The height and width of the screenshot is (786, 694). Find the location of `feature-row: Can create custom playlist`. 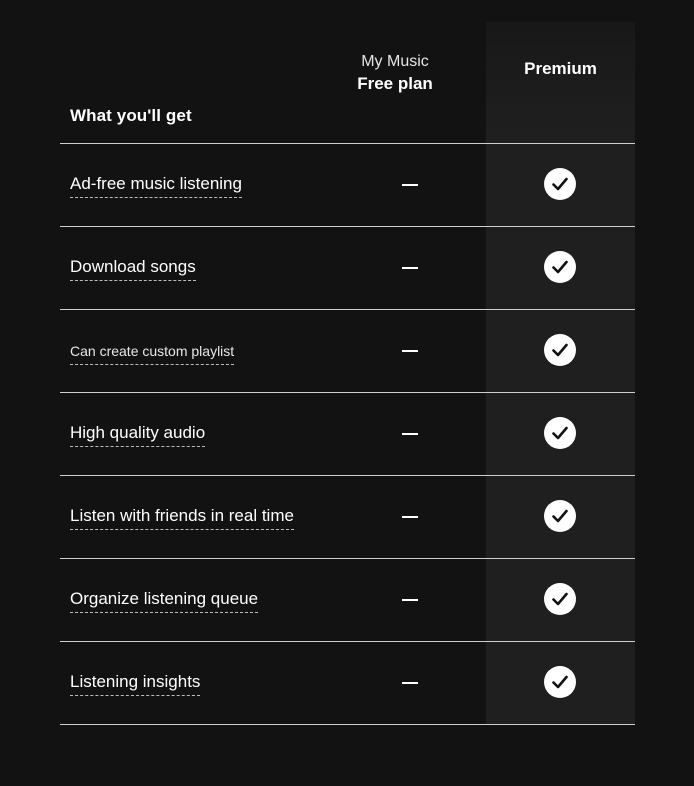

feature-row: Can create custom playlist is located at coordinates (347, 350).